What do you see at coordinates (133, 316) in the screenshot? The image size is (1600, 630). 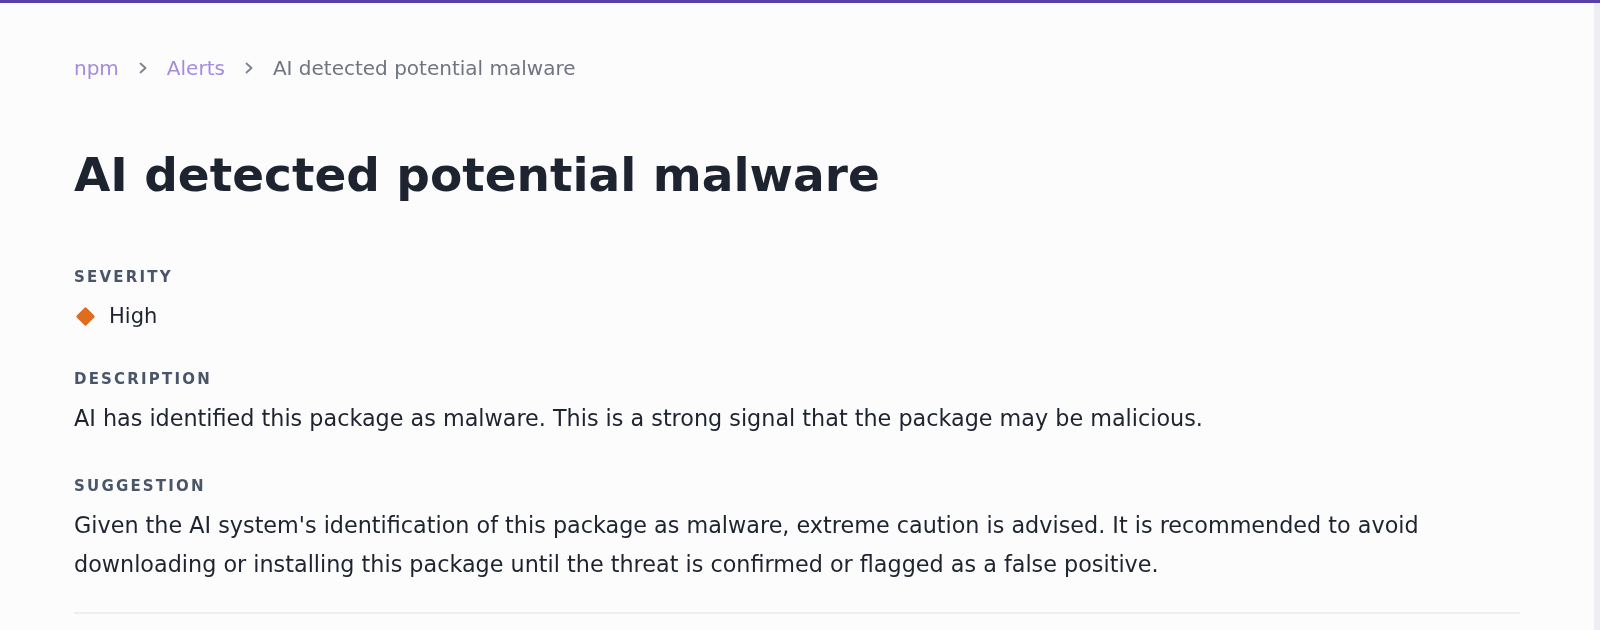 I see `severity-value: High` at bounding box center [133, 316].